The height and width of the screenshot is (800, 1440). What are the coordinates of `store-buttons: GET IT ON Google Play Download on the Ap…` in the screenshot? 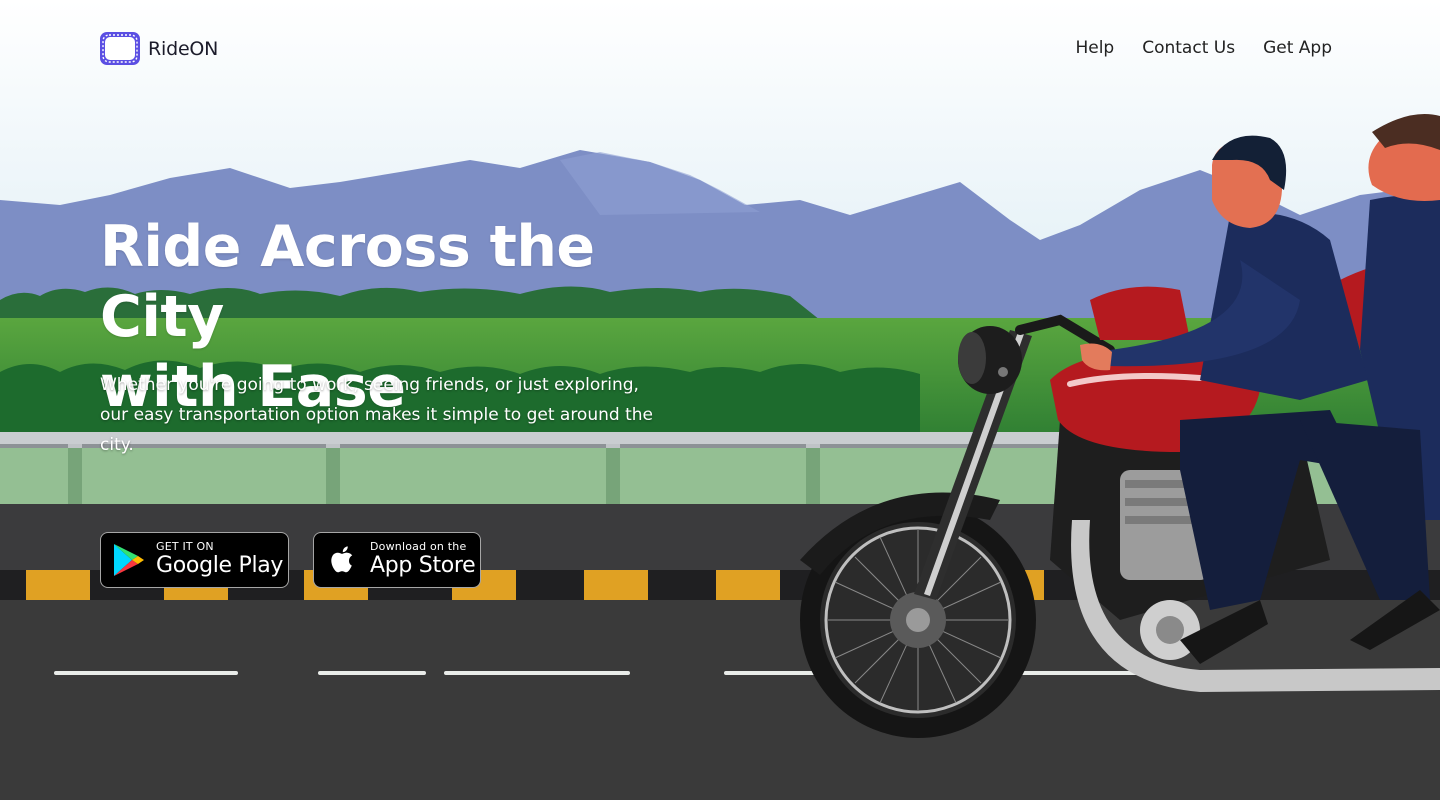 It's located at (290, 560).